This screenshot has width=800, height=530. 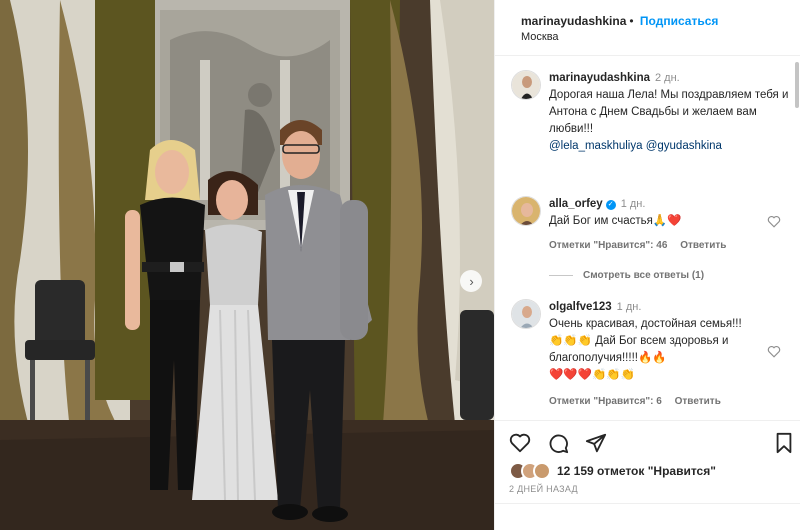 I want to click on verified-badge-icon: ✓, so click(x=610, y=205).